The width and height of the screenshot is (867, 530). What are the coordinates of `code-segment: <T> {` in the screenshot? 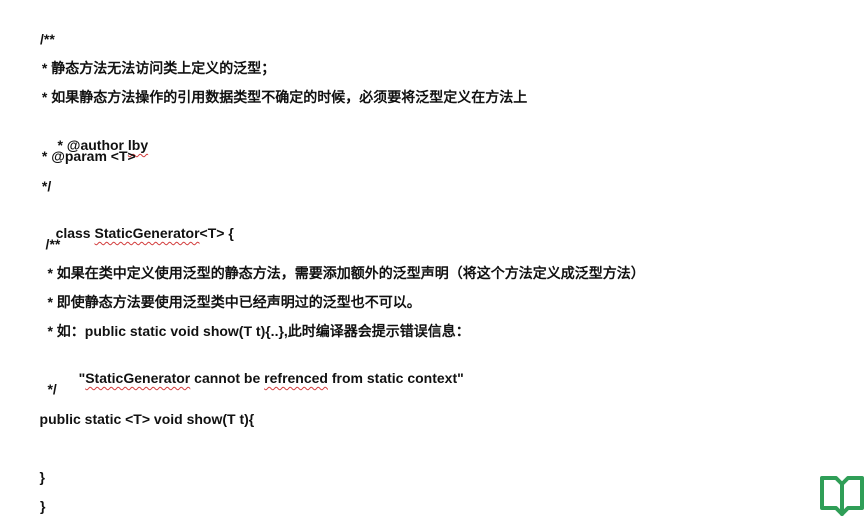 It's located at (216, 233).